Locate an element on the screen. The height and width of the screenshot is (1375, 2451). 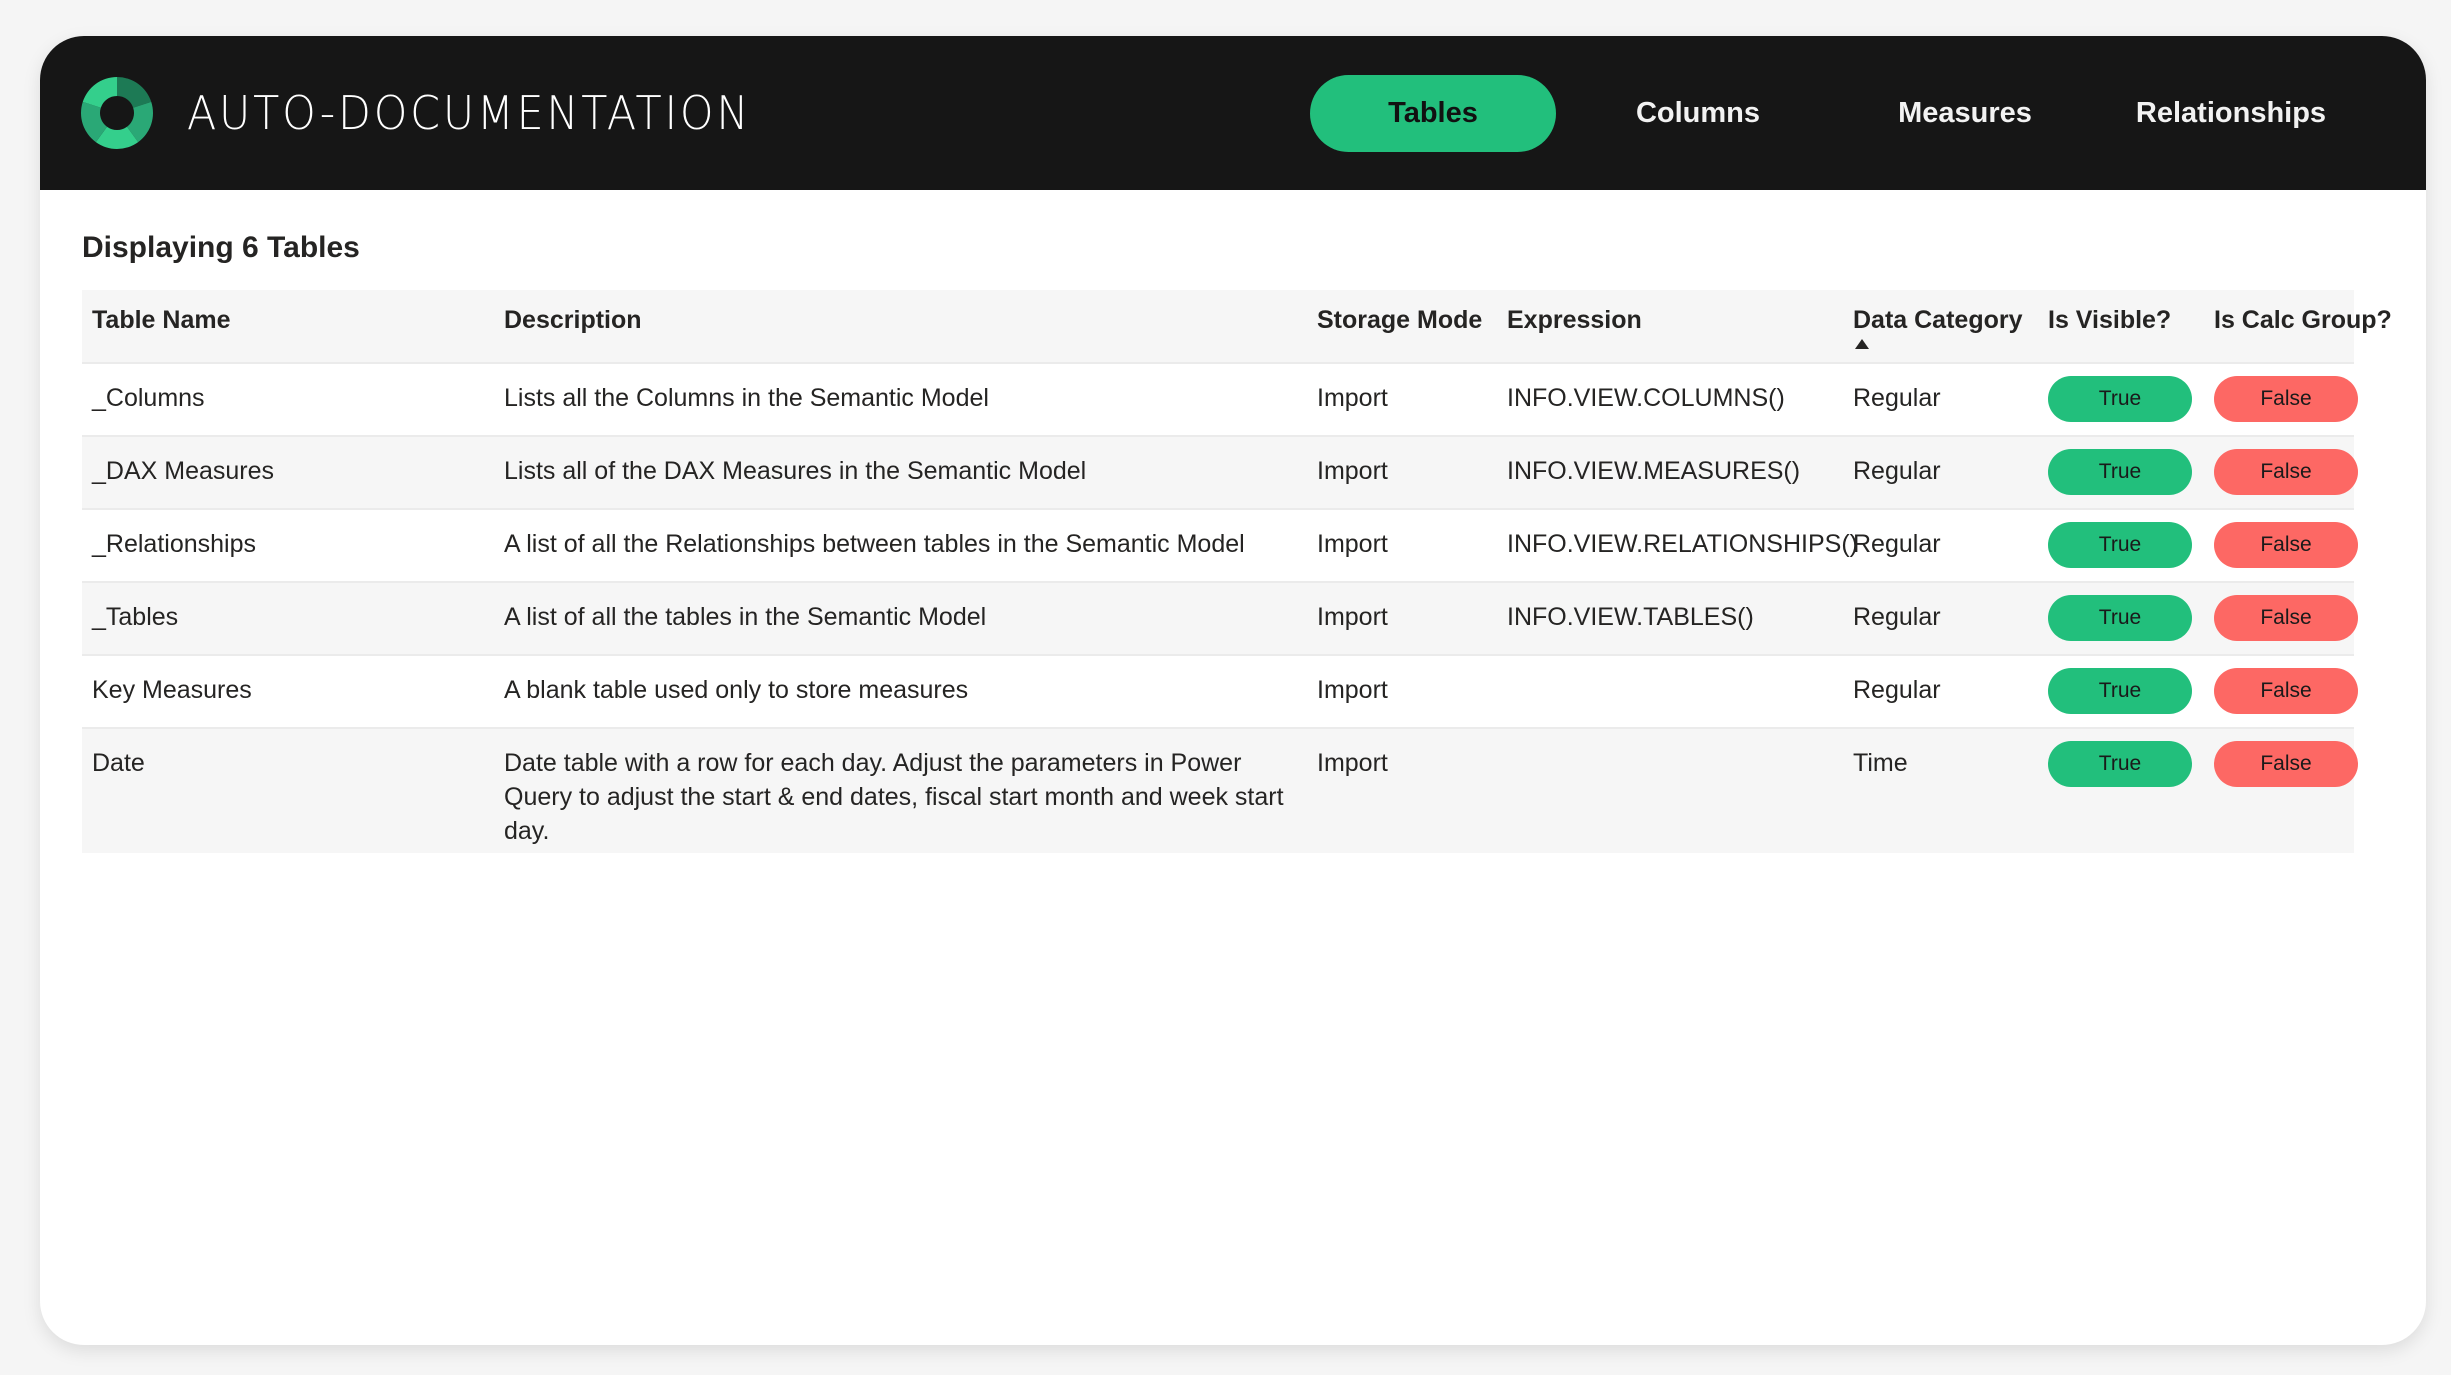
tab-relationships: Relationships is located at coordinates (2231, 113).